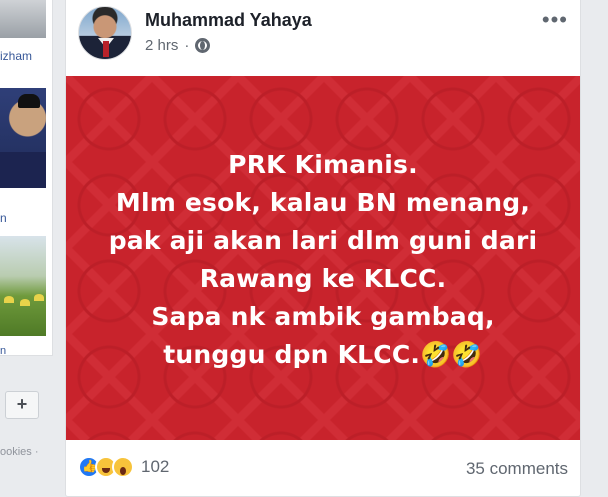 The image size is (608, 497). Describe the element at coordinates (155, 467) in the screenshot. I see `reaction-count: 102` at that location.